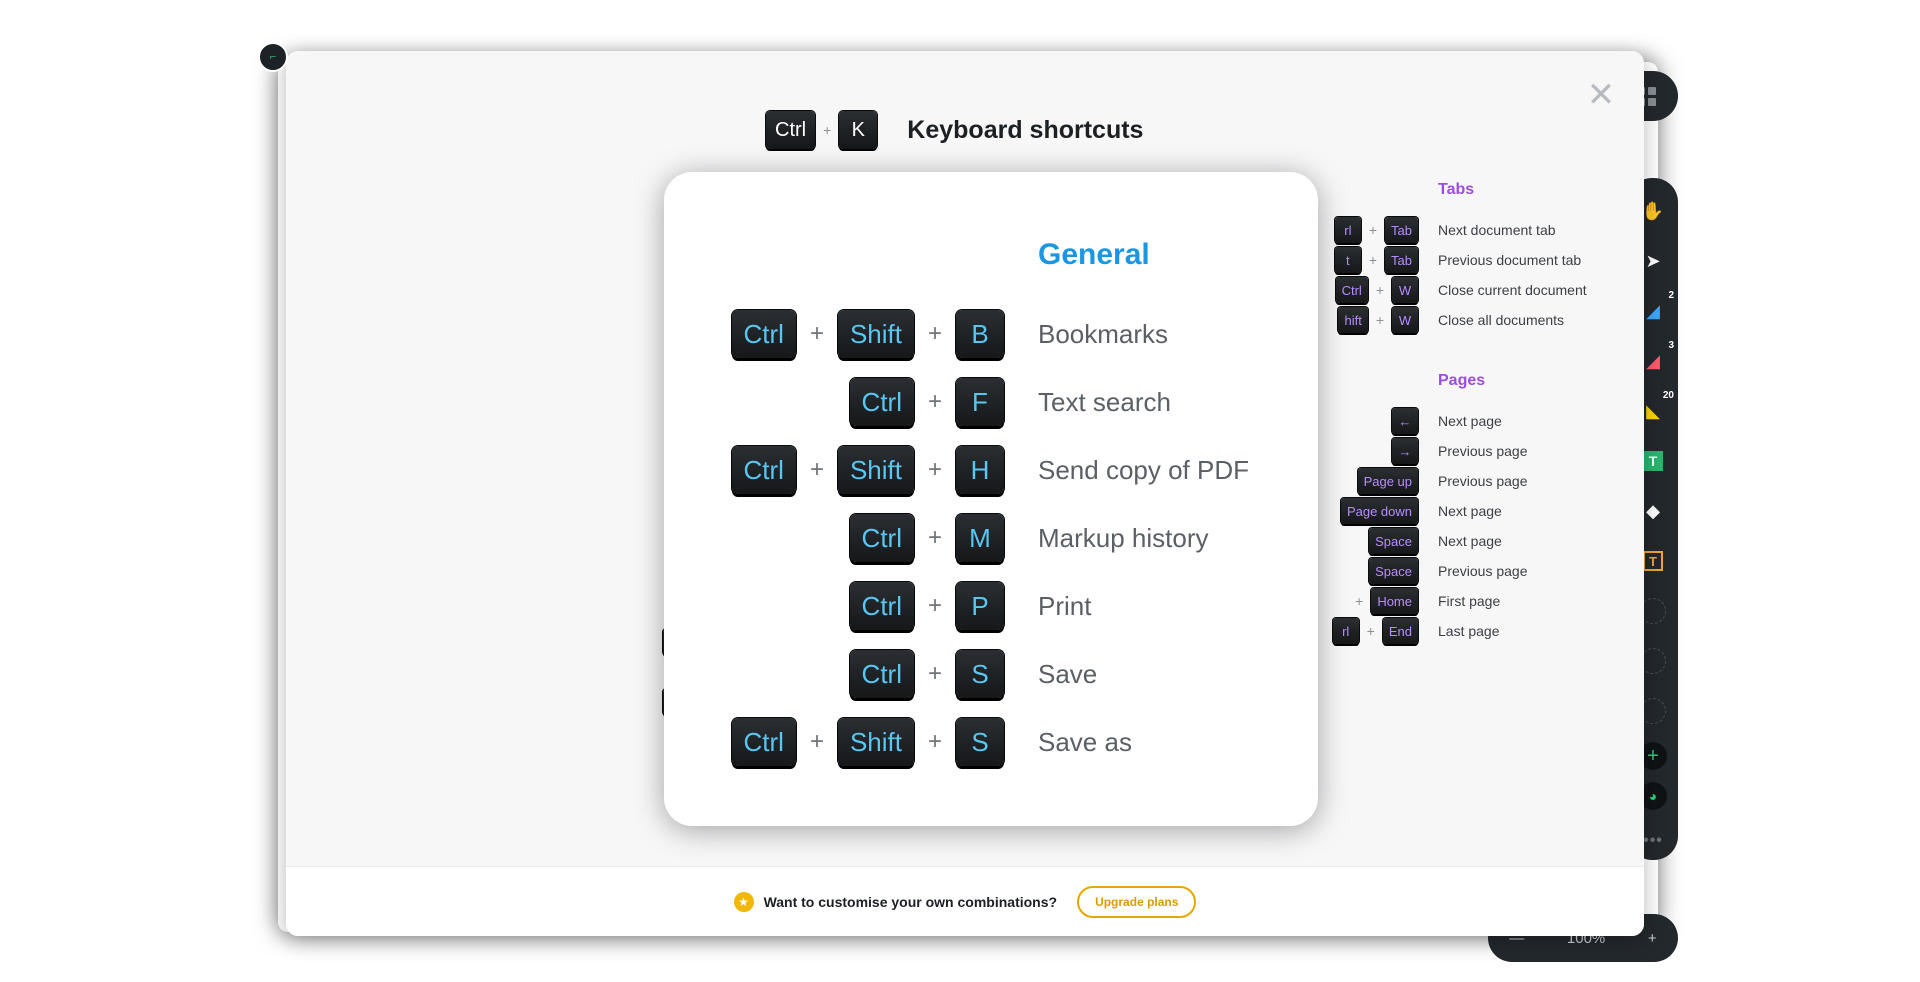 This screenshot has width=1920, height=982. I want to click on description-text: Close current document, so click(1512, 290).